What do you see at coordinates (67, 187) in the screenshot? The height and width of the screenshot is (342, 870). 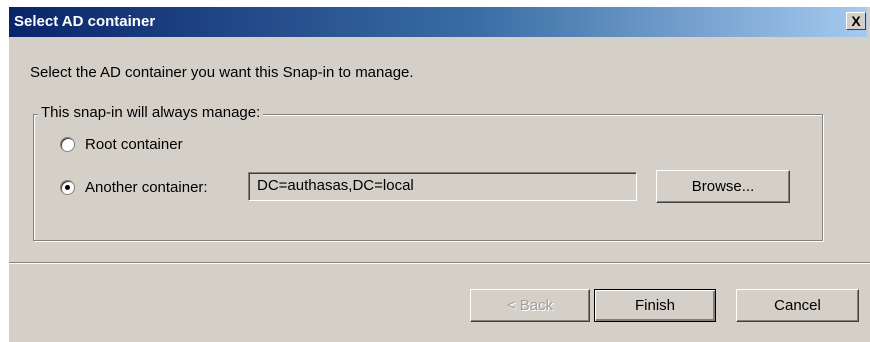 I see `another-container-radio` at bounding box center [67, 187].